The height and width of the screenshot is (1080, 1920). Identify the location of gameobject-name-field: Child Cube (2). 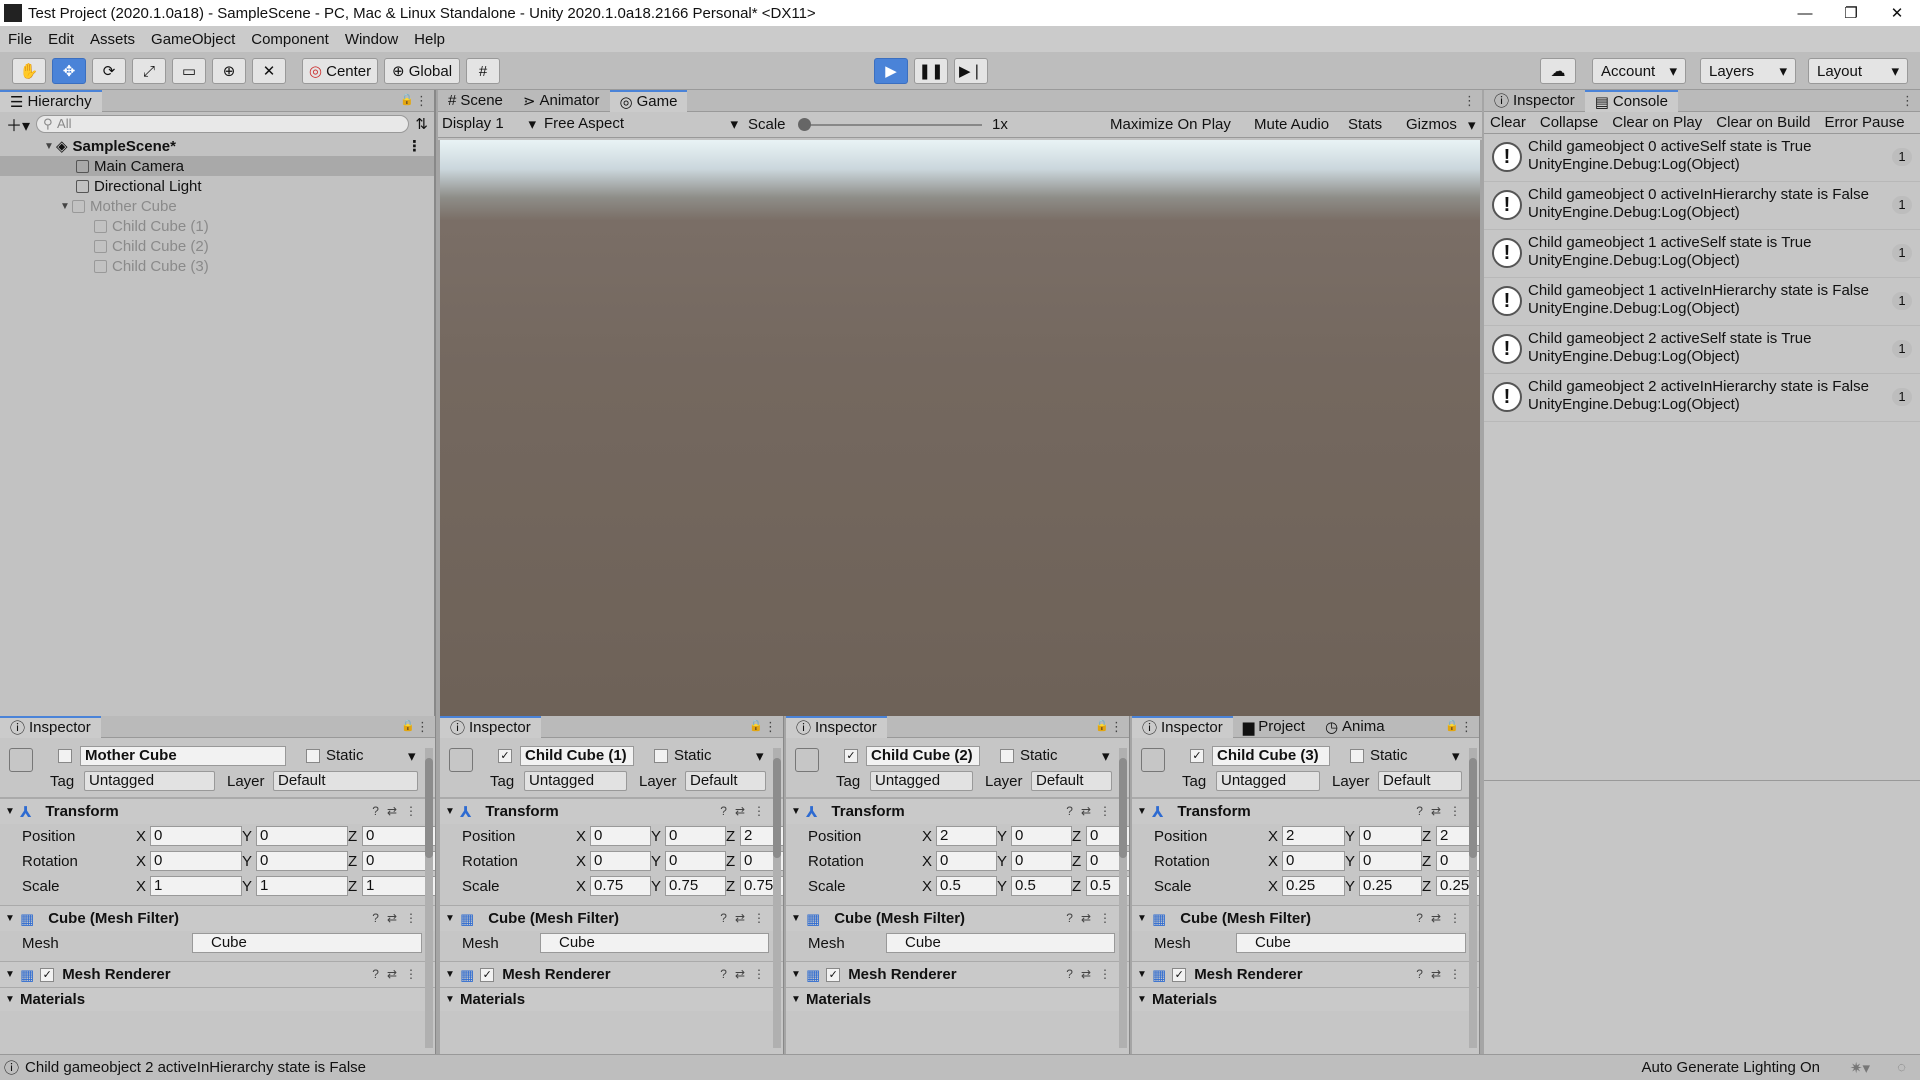
(923, 756).